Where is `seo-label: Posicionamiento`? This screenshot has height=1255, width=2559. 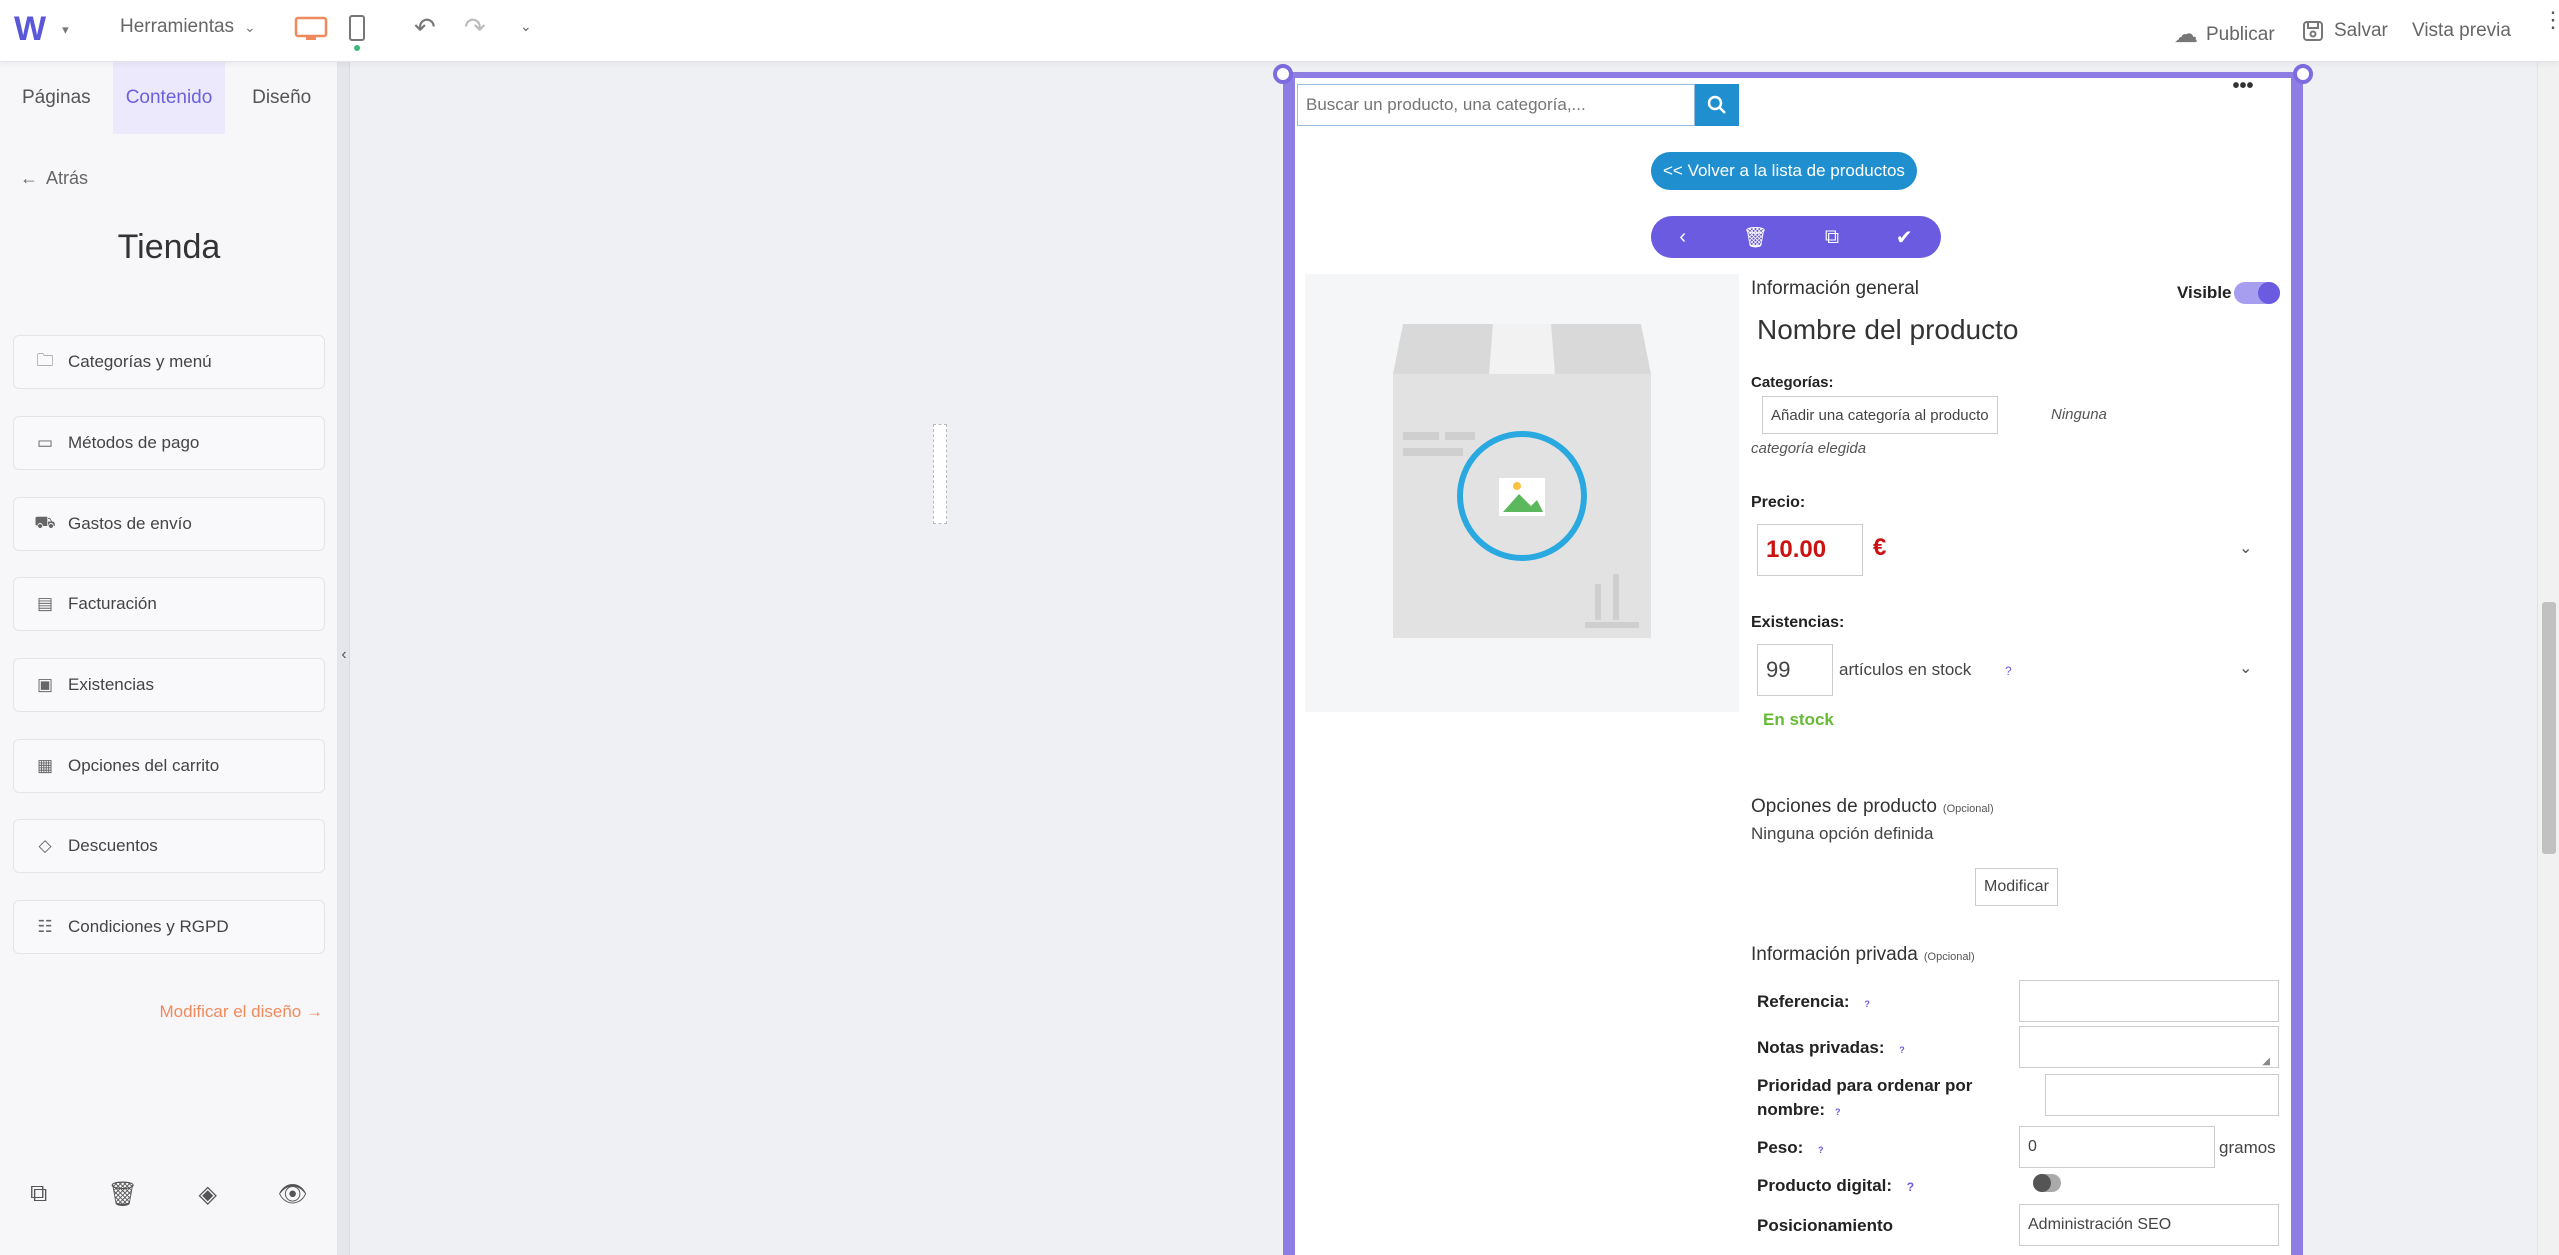 seo-label: Posicionamiento is located at coordinates (1825, 1225).